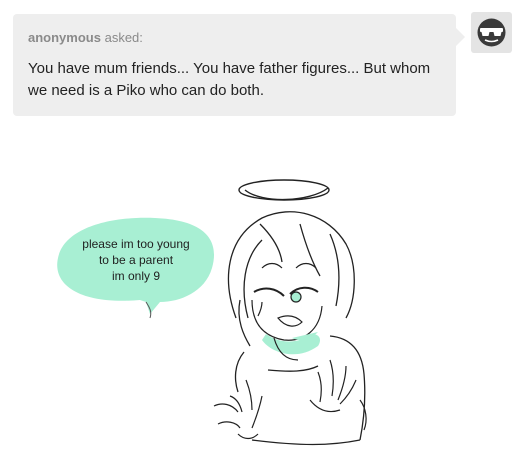 The width and height of the screenshot is (522, 463). Describe the element at coordinates (136, 276) in the screenshot. I see `speech-line: im only 9` at that location.